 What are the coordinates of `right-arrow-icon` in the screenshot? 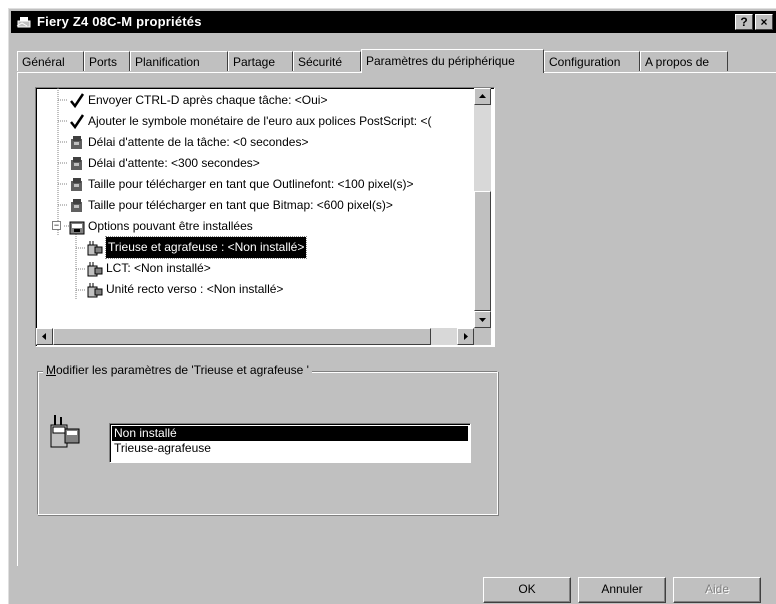 It's located at (466, 336).